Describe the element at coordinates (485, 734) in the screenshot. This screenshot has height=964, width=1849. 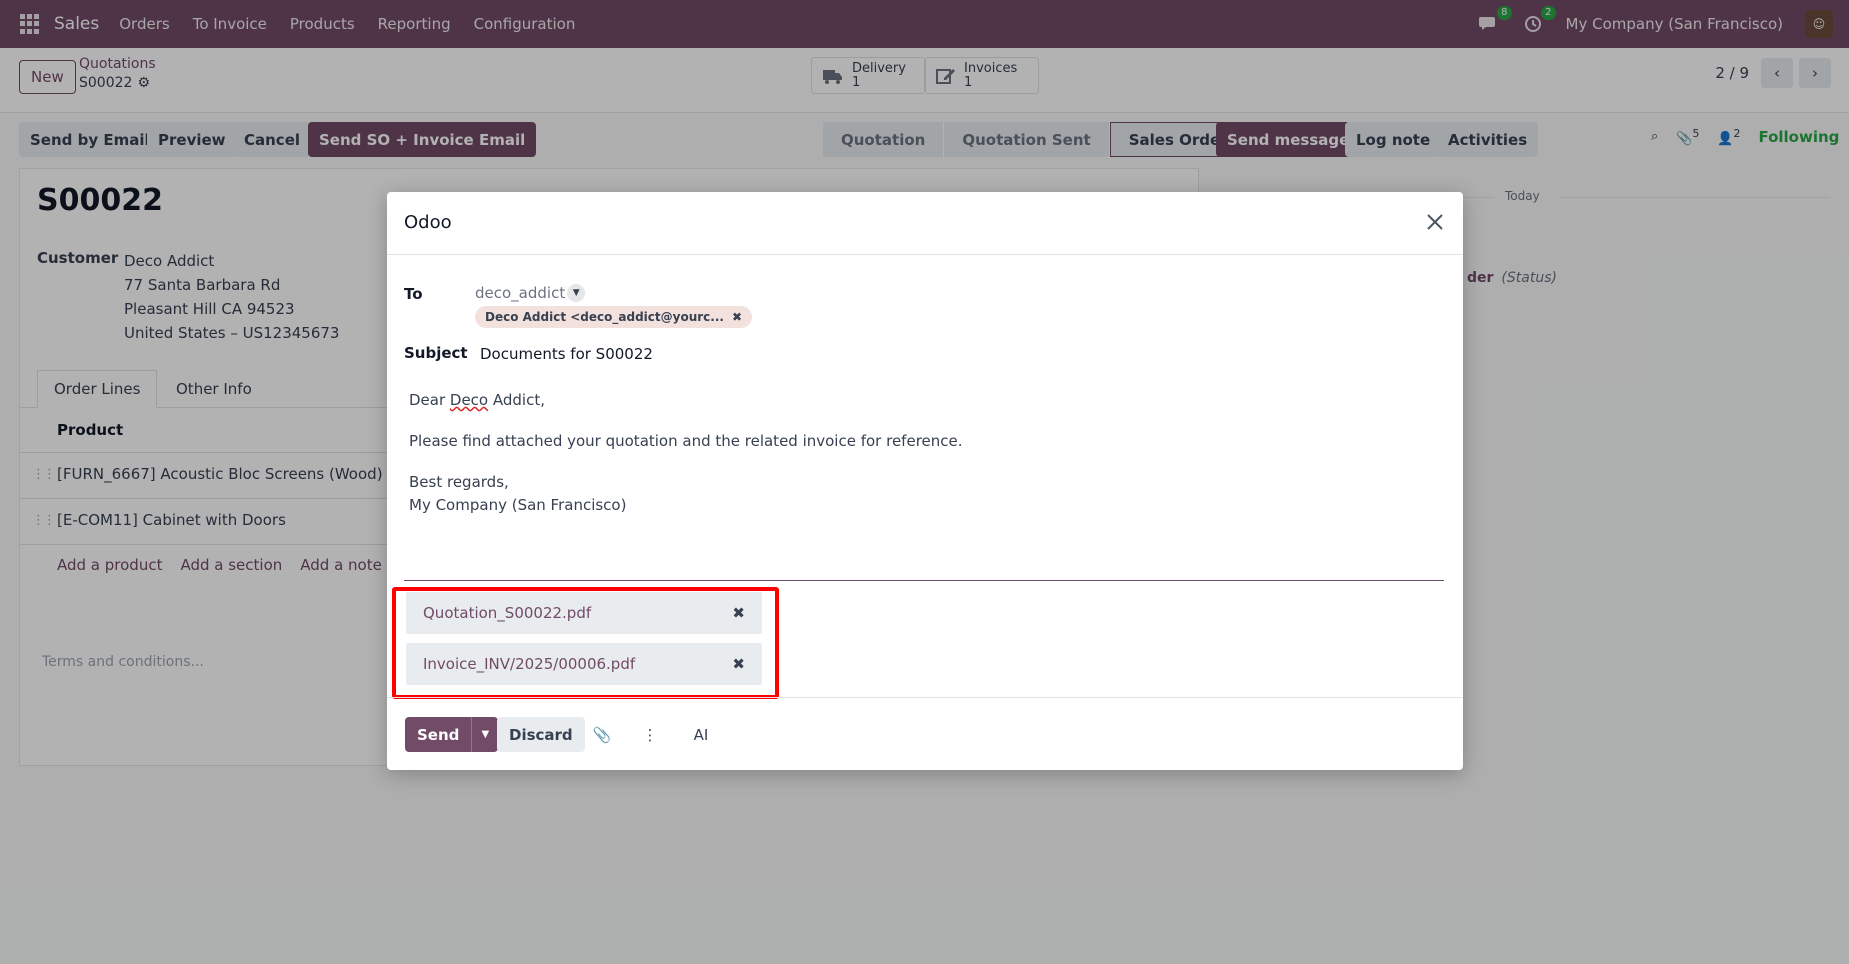
I see `send-options-caret-icon: ▼` at that location.